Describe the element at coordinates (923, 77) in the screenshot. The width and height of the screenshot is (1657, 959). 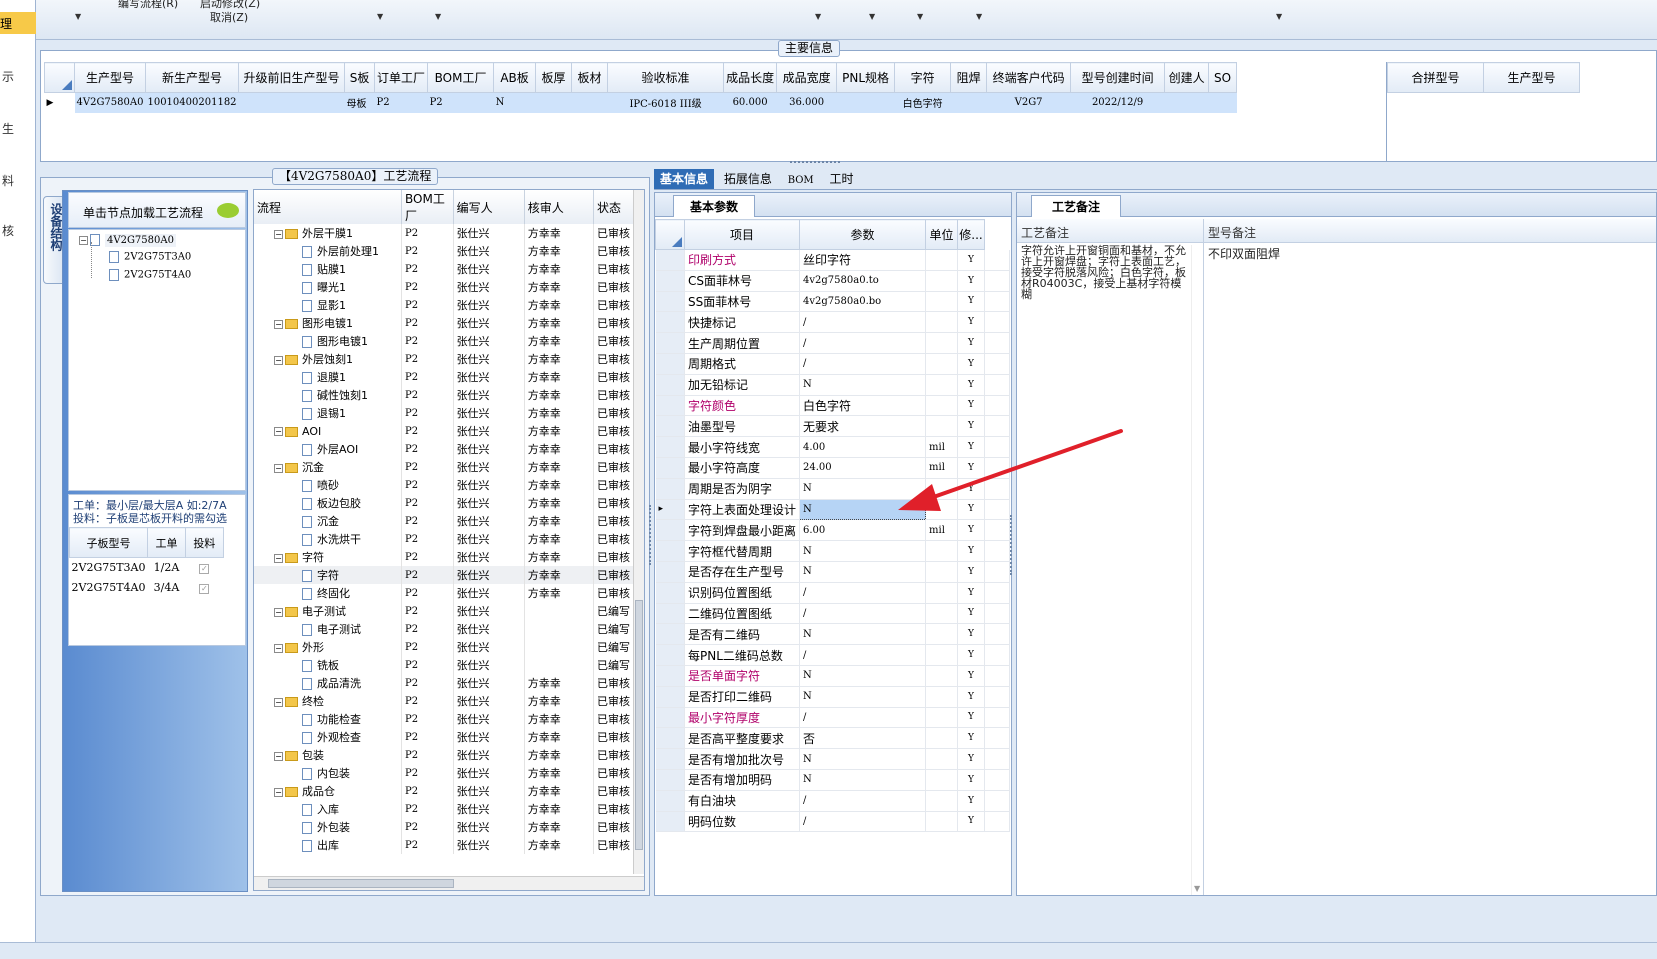
I see `column-header: 字符` at that location.